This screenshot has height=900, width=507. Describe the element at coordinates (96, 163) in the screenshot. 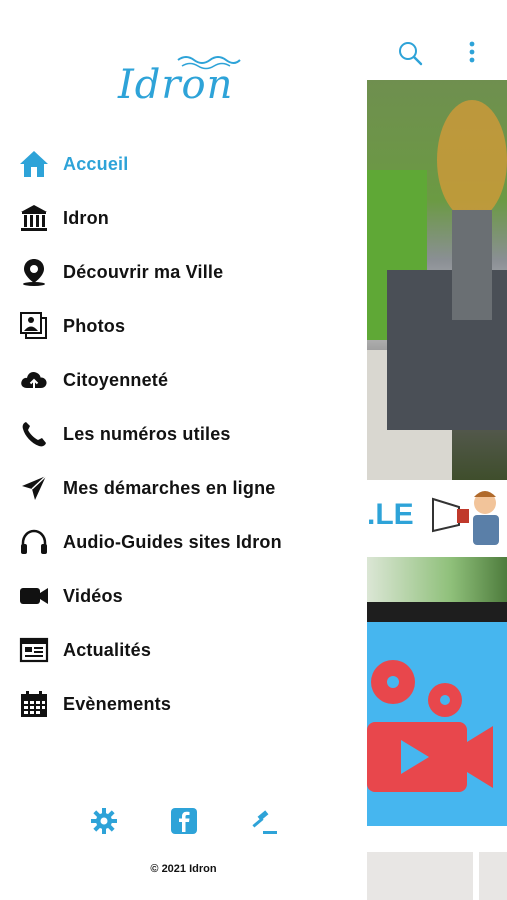

I see `menu-item-label: Accueil` at that location.